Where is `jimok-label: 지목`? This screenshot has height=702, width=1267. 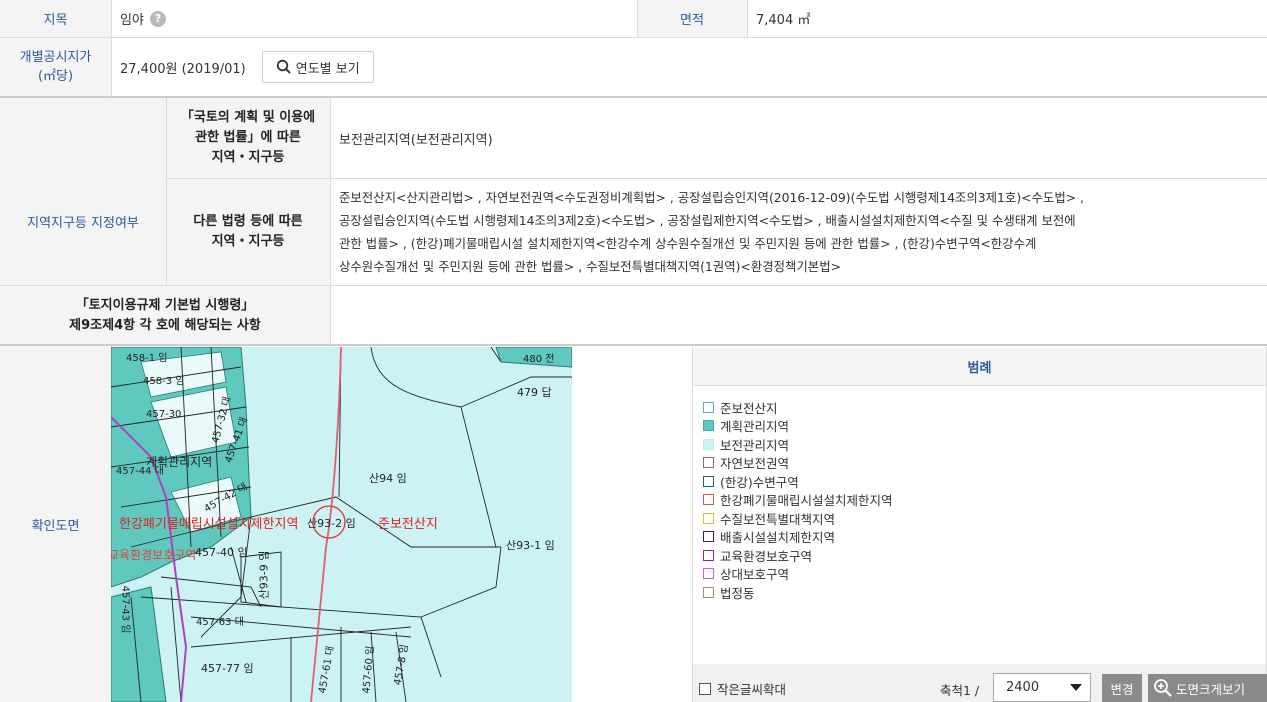
jimok-label: 지목 is located at coordinates (55, 20).